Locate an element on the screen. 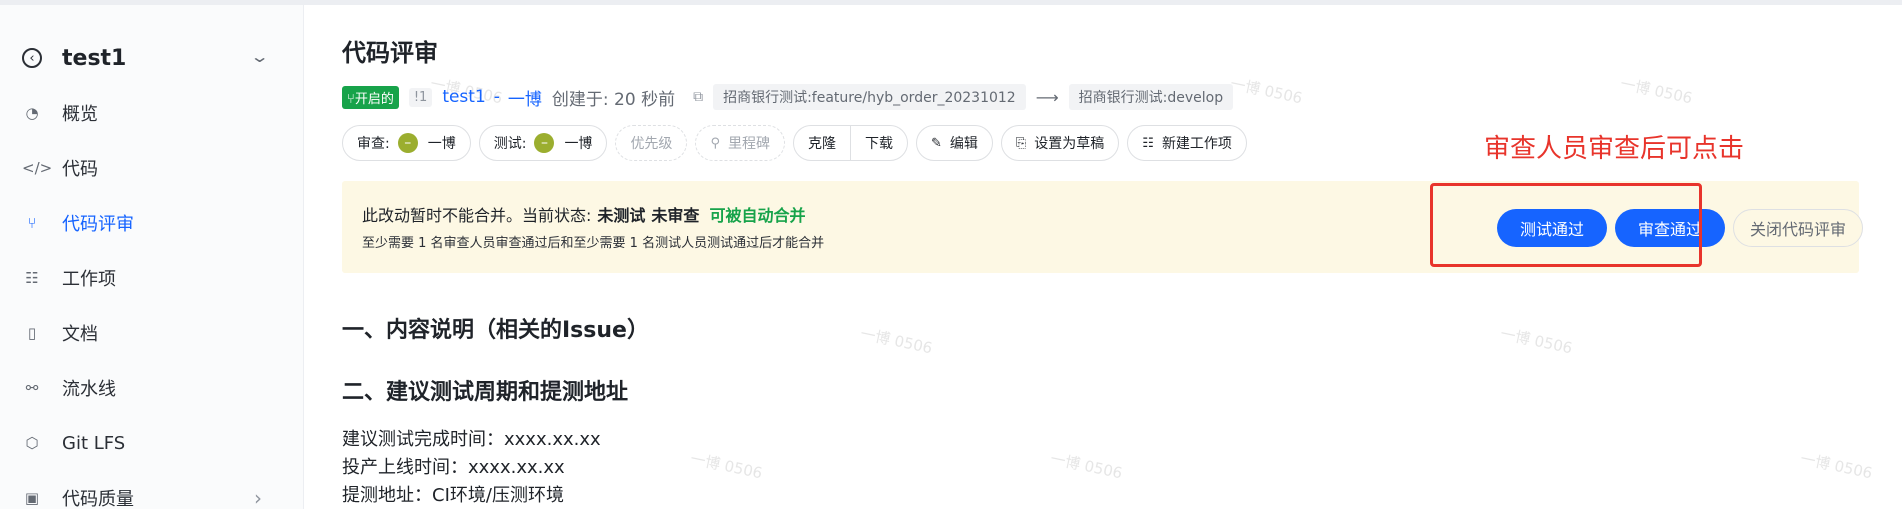 The image size is (1902, 516). priority-label: 优先级 is located at coordinates (651, 144).